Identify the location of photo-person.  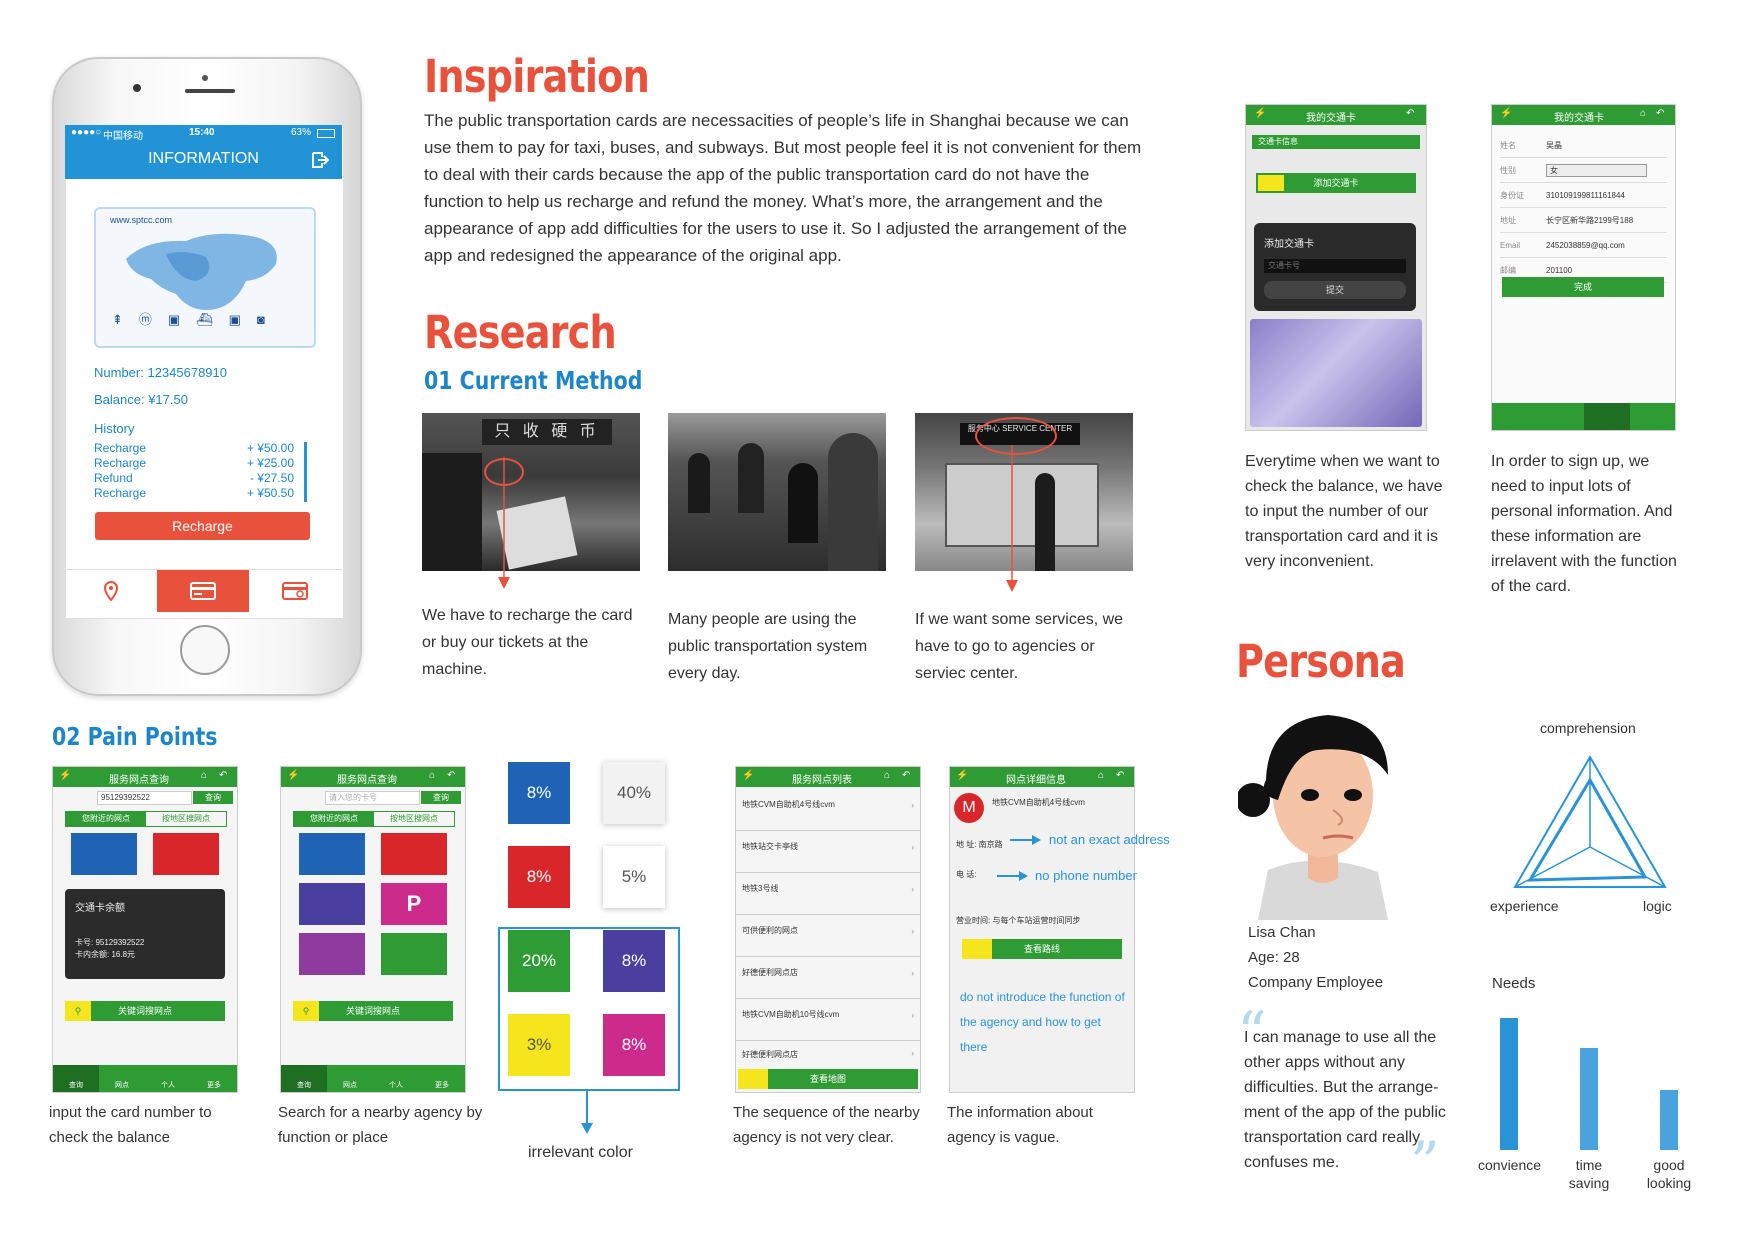
(853, 502).